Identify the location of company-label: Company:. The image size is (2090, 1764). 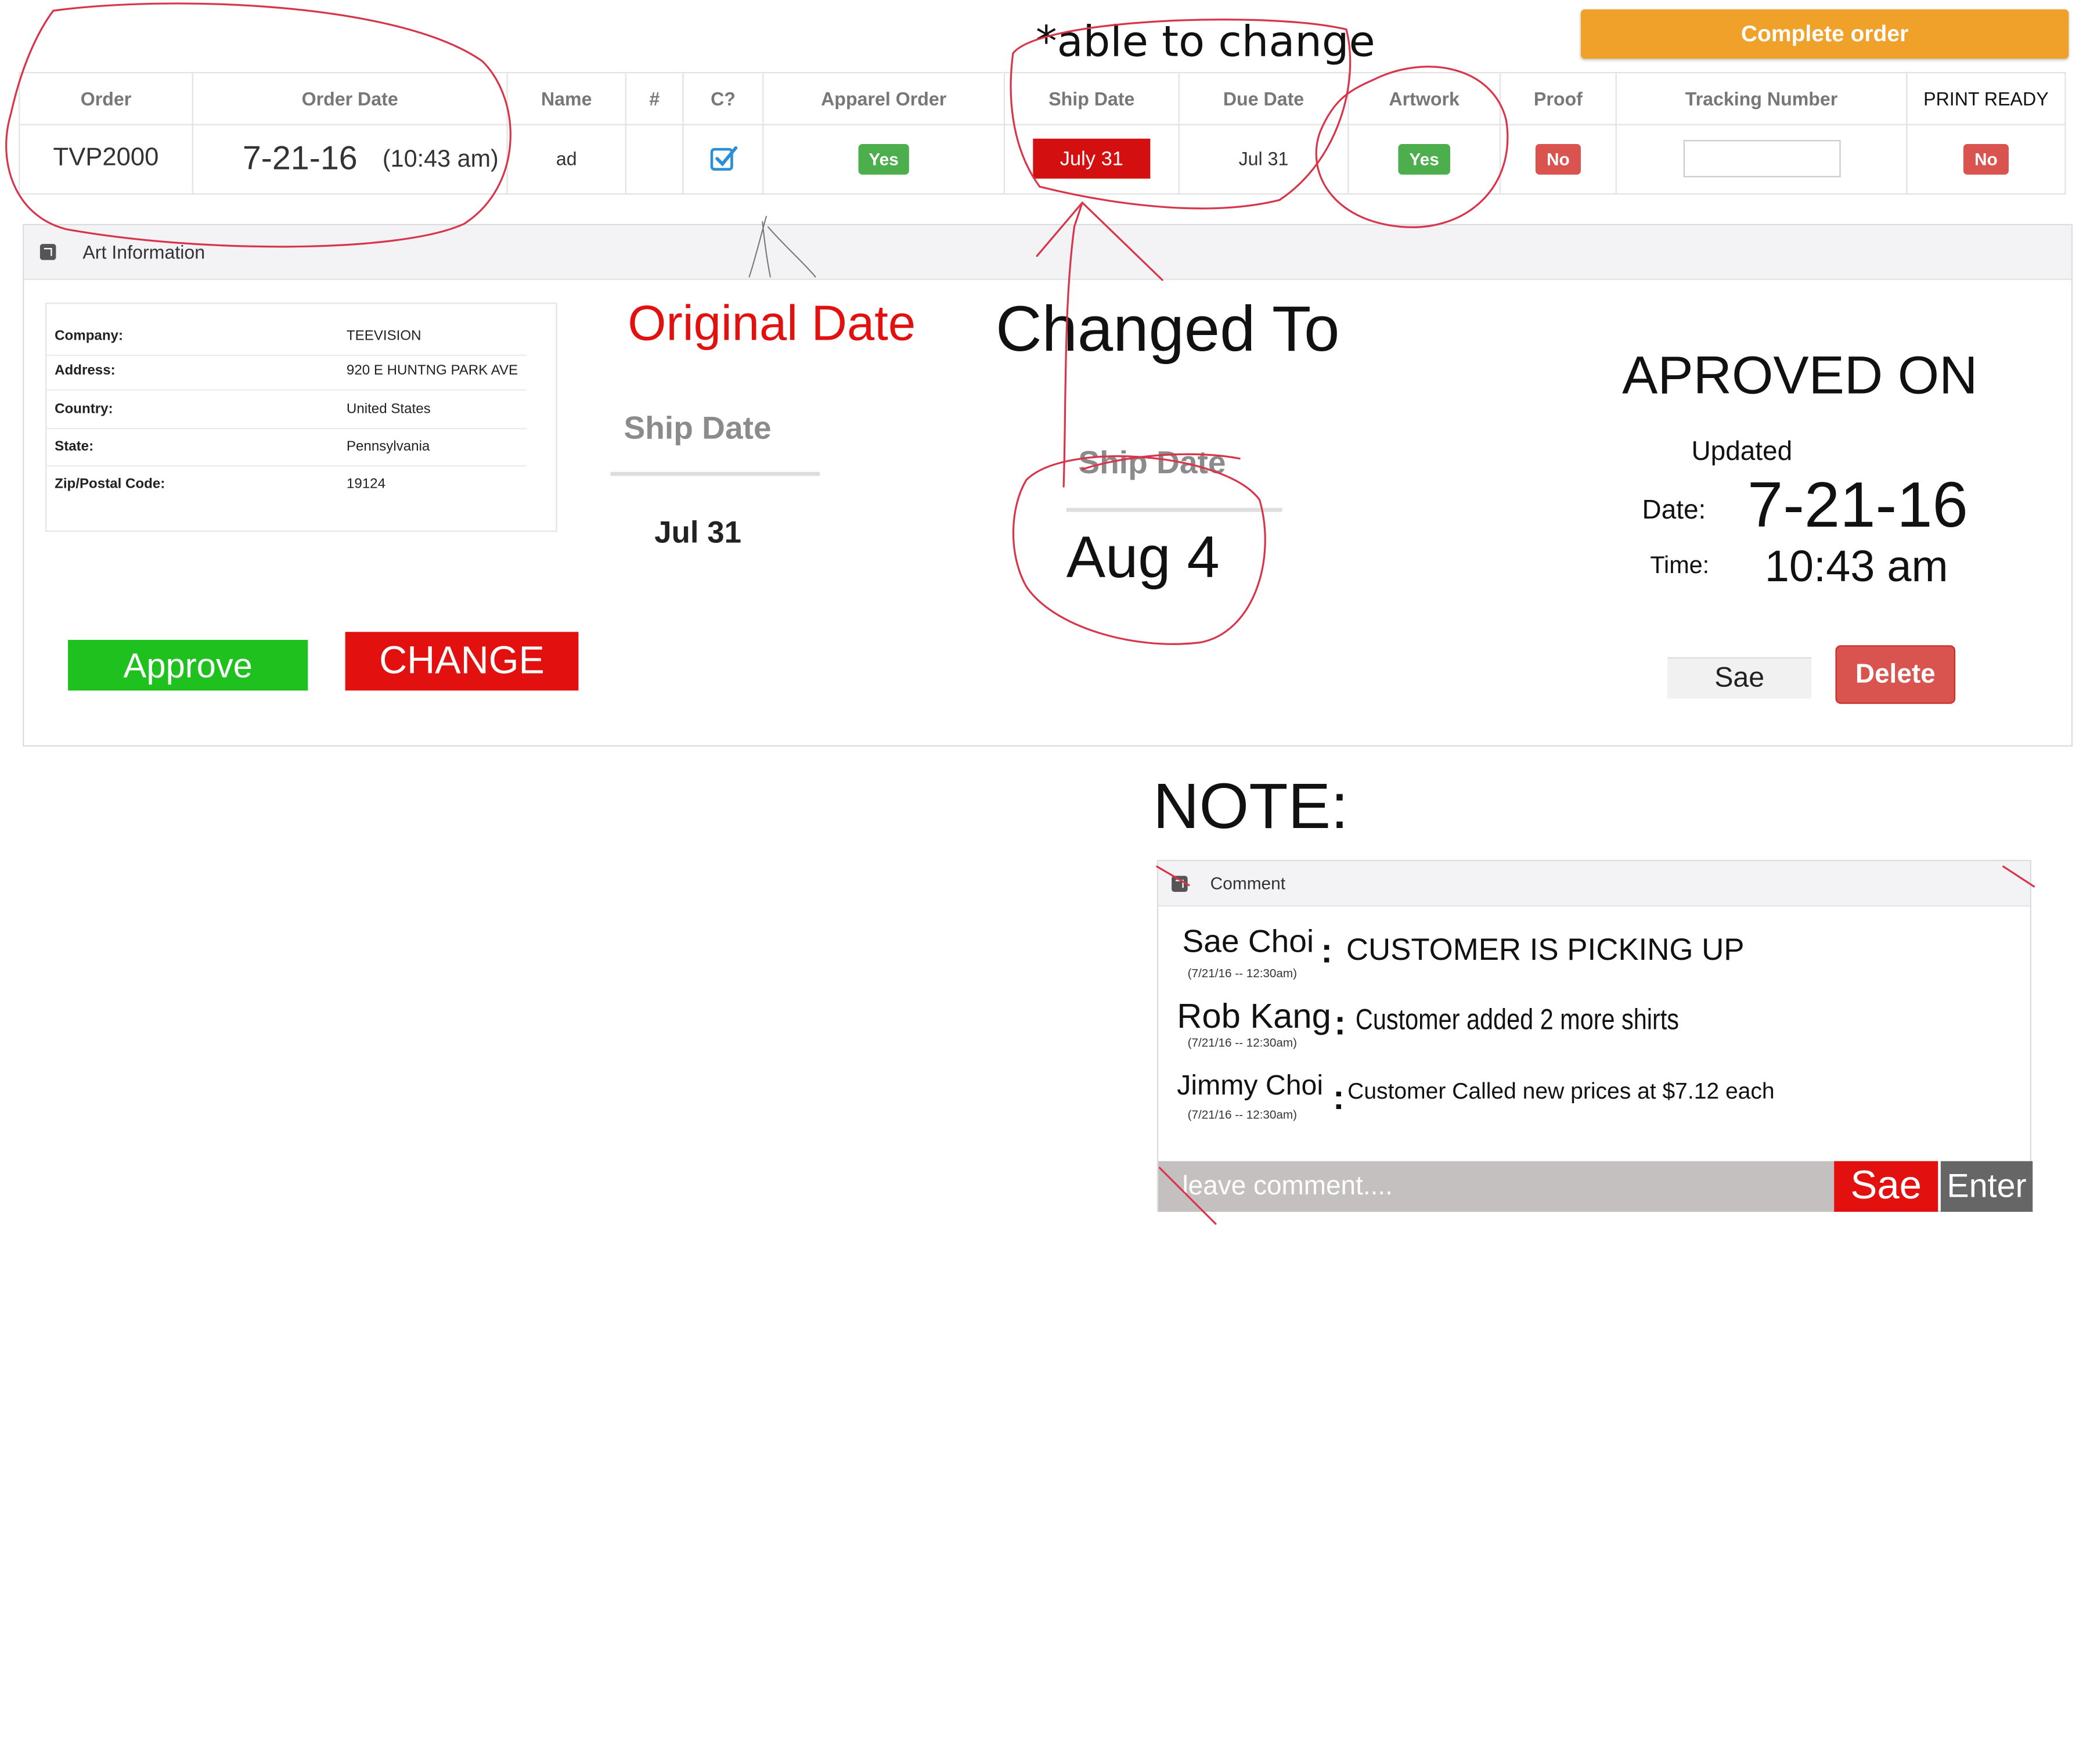
(90, 335).